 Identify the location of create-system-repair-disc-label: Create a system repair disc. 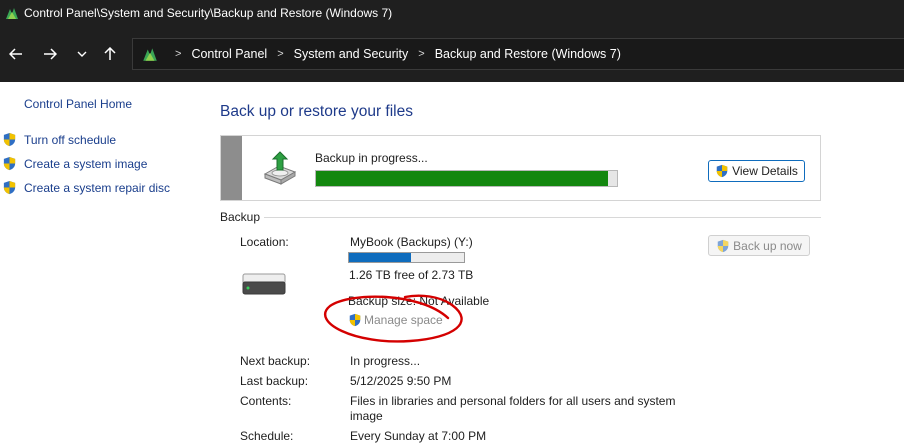
(97, 187).